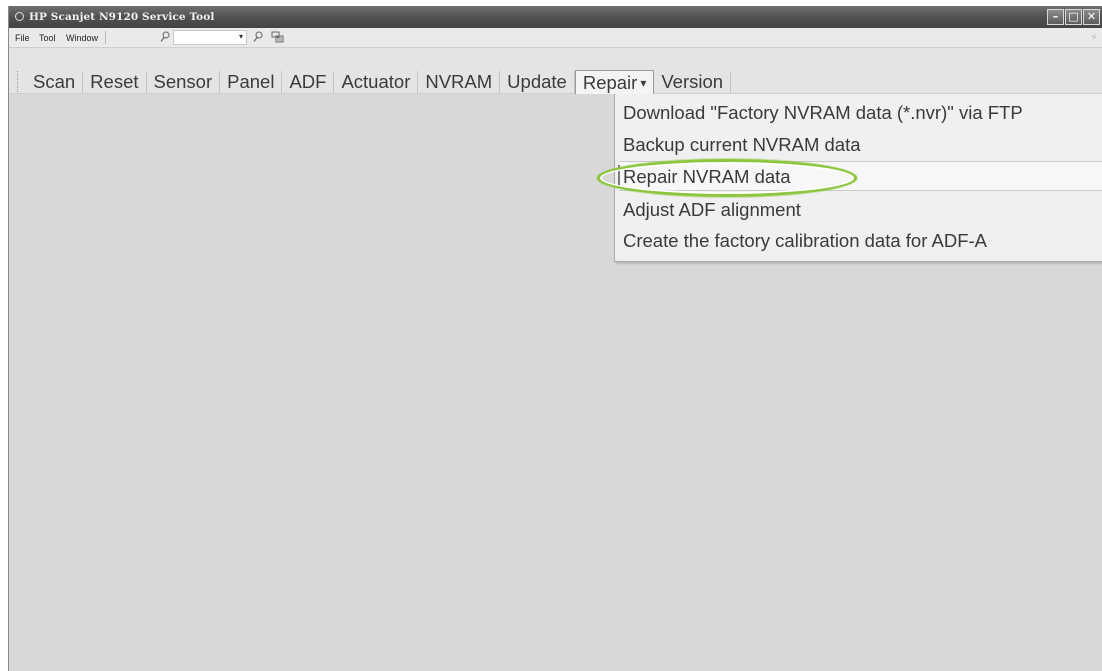 This screenshot has width=1102, height=671. What do you see at coordinates (22, 38) in the screenshot?
I see `menu-file: File` at bounding box center [22, 38].